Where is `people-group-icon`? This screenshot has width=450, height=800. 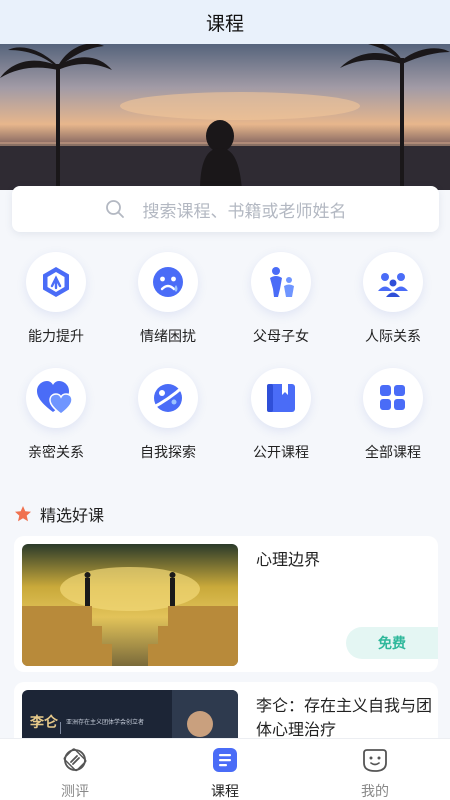 people-group-icon is located at coordinates (393, 282).